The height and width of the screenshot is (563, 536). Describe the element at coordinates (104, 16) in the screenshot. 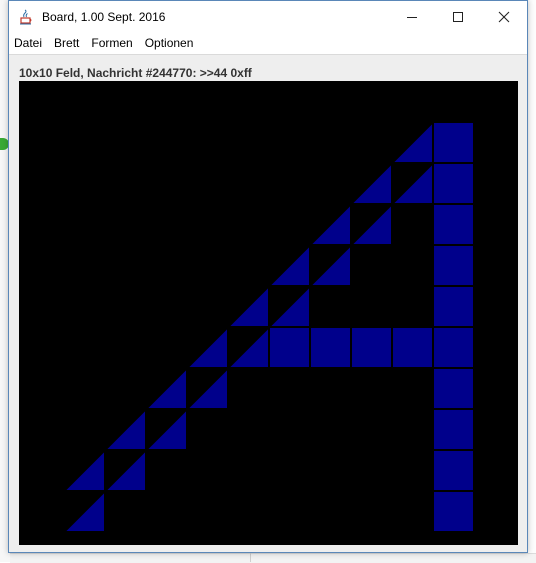

I see `window-title: Board, 1.00 Sept. 2016` at that location.